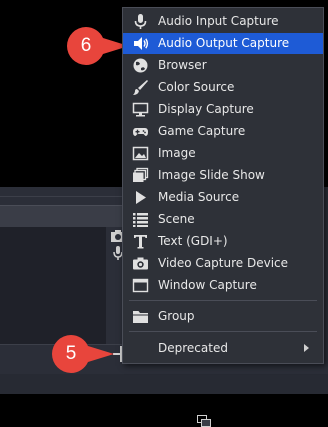  I want to click on slideshow-icon, so click(141, 174).